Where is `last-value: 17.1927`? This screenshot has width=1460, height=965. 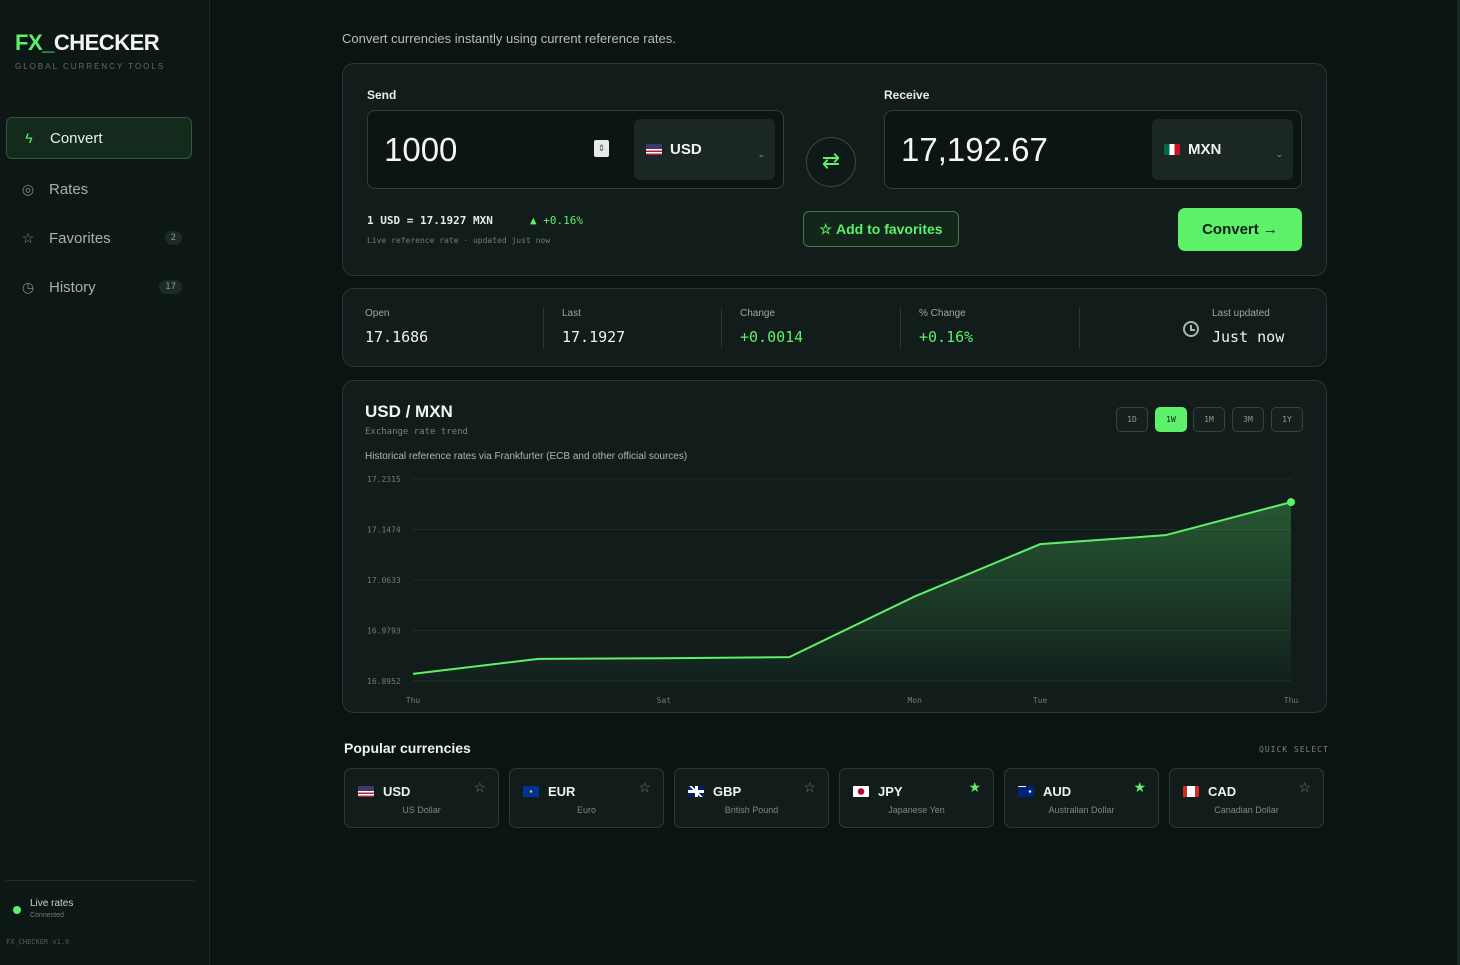 last-value: 17.1927 is located at coordinates (594, 337).